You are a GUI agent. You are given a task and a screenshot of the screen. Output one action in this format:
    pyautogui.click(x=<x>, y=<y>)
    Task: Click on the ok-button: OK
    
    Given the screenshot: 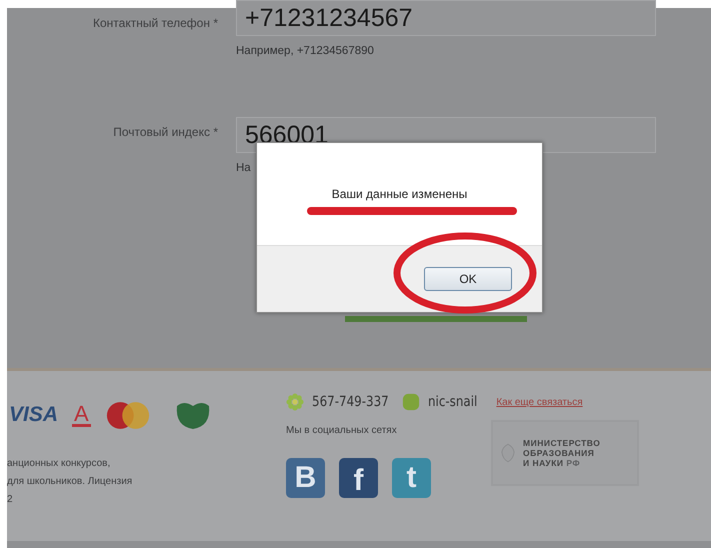 What is the action you would take?
    pyautogui.click(x=468, y=279)
    